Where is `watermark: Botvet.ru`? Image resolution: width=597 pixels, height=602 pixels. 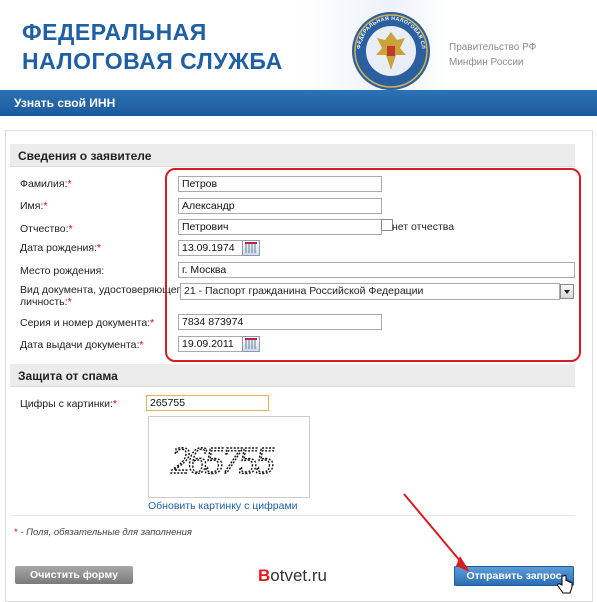 watermark: Botvet.ru is located at coordinates (292, 575).